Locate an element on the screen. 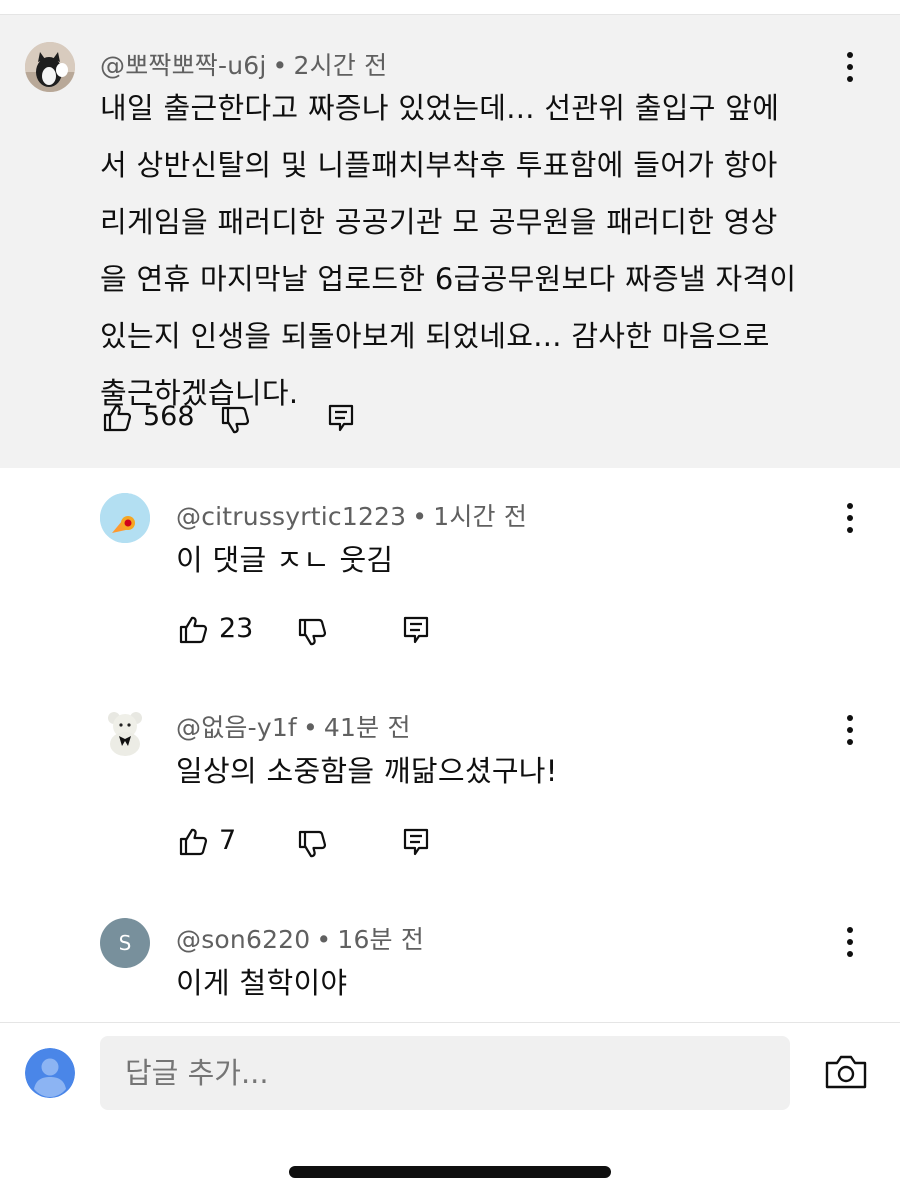 This screenshot has width=900, height=1195. comment-meta: @뽀짝뽀짝-u6j • 2시간 전 is located at coordinates (243, 64).